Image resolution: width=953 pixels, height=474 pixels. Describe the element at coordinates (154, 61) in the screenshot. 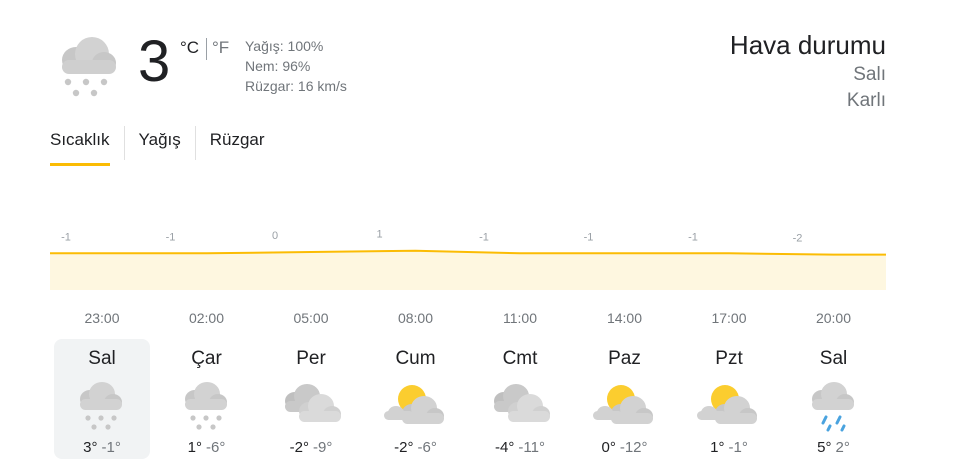

I see `current-temperature: 3` at that location.